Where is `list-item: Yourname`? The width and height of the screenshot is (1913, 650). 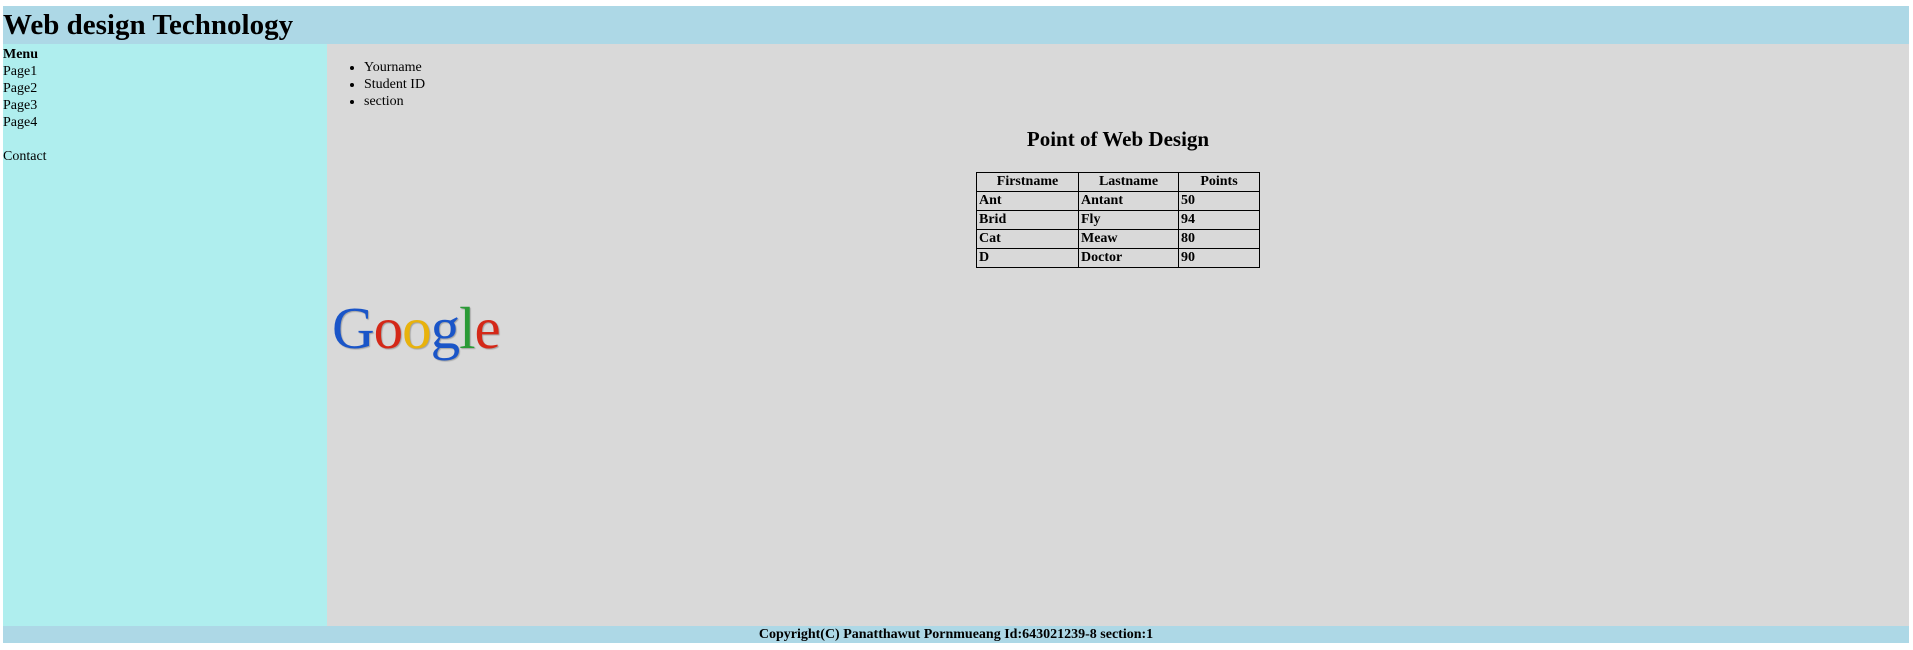
list-item: Yourname is located at coordinates (394, 67).